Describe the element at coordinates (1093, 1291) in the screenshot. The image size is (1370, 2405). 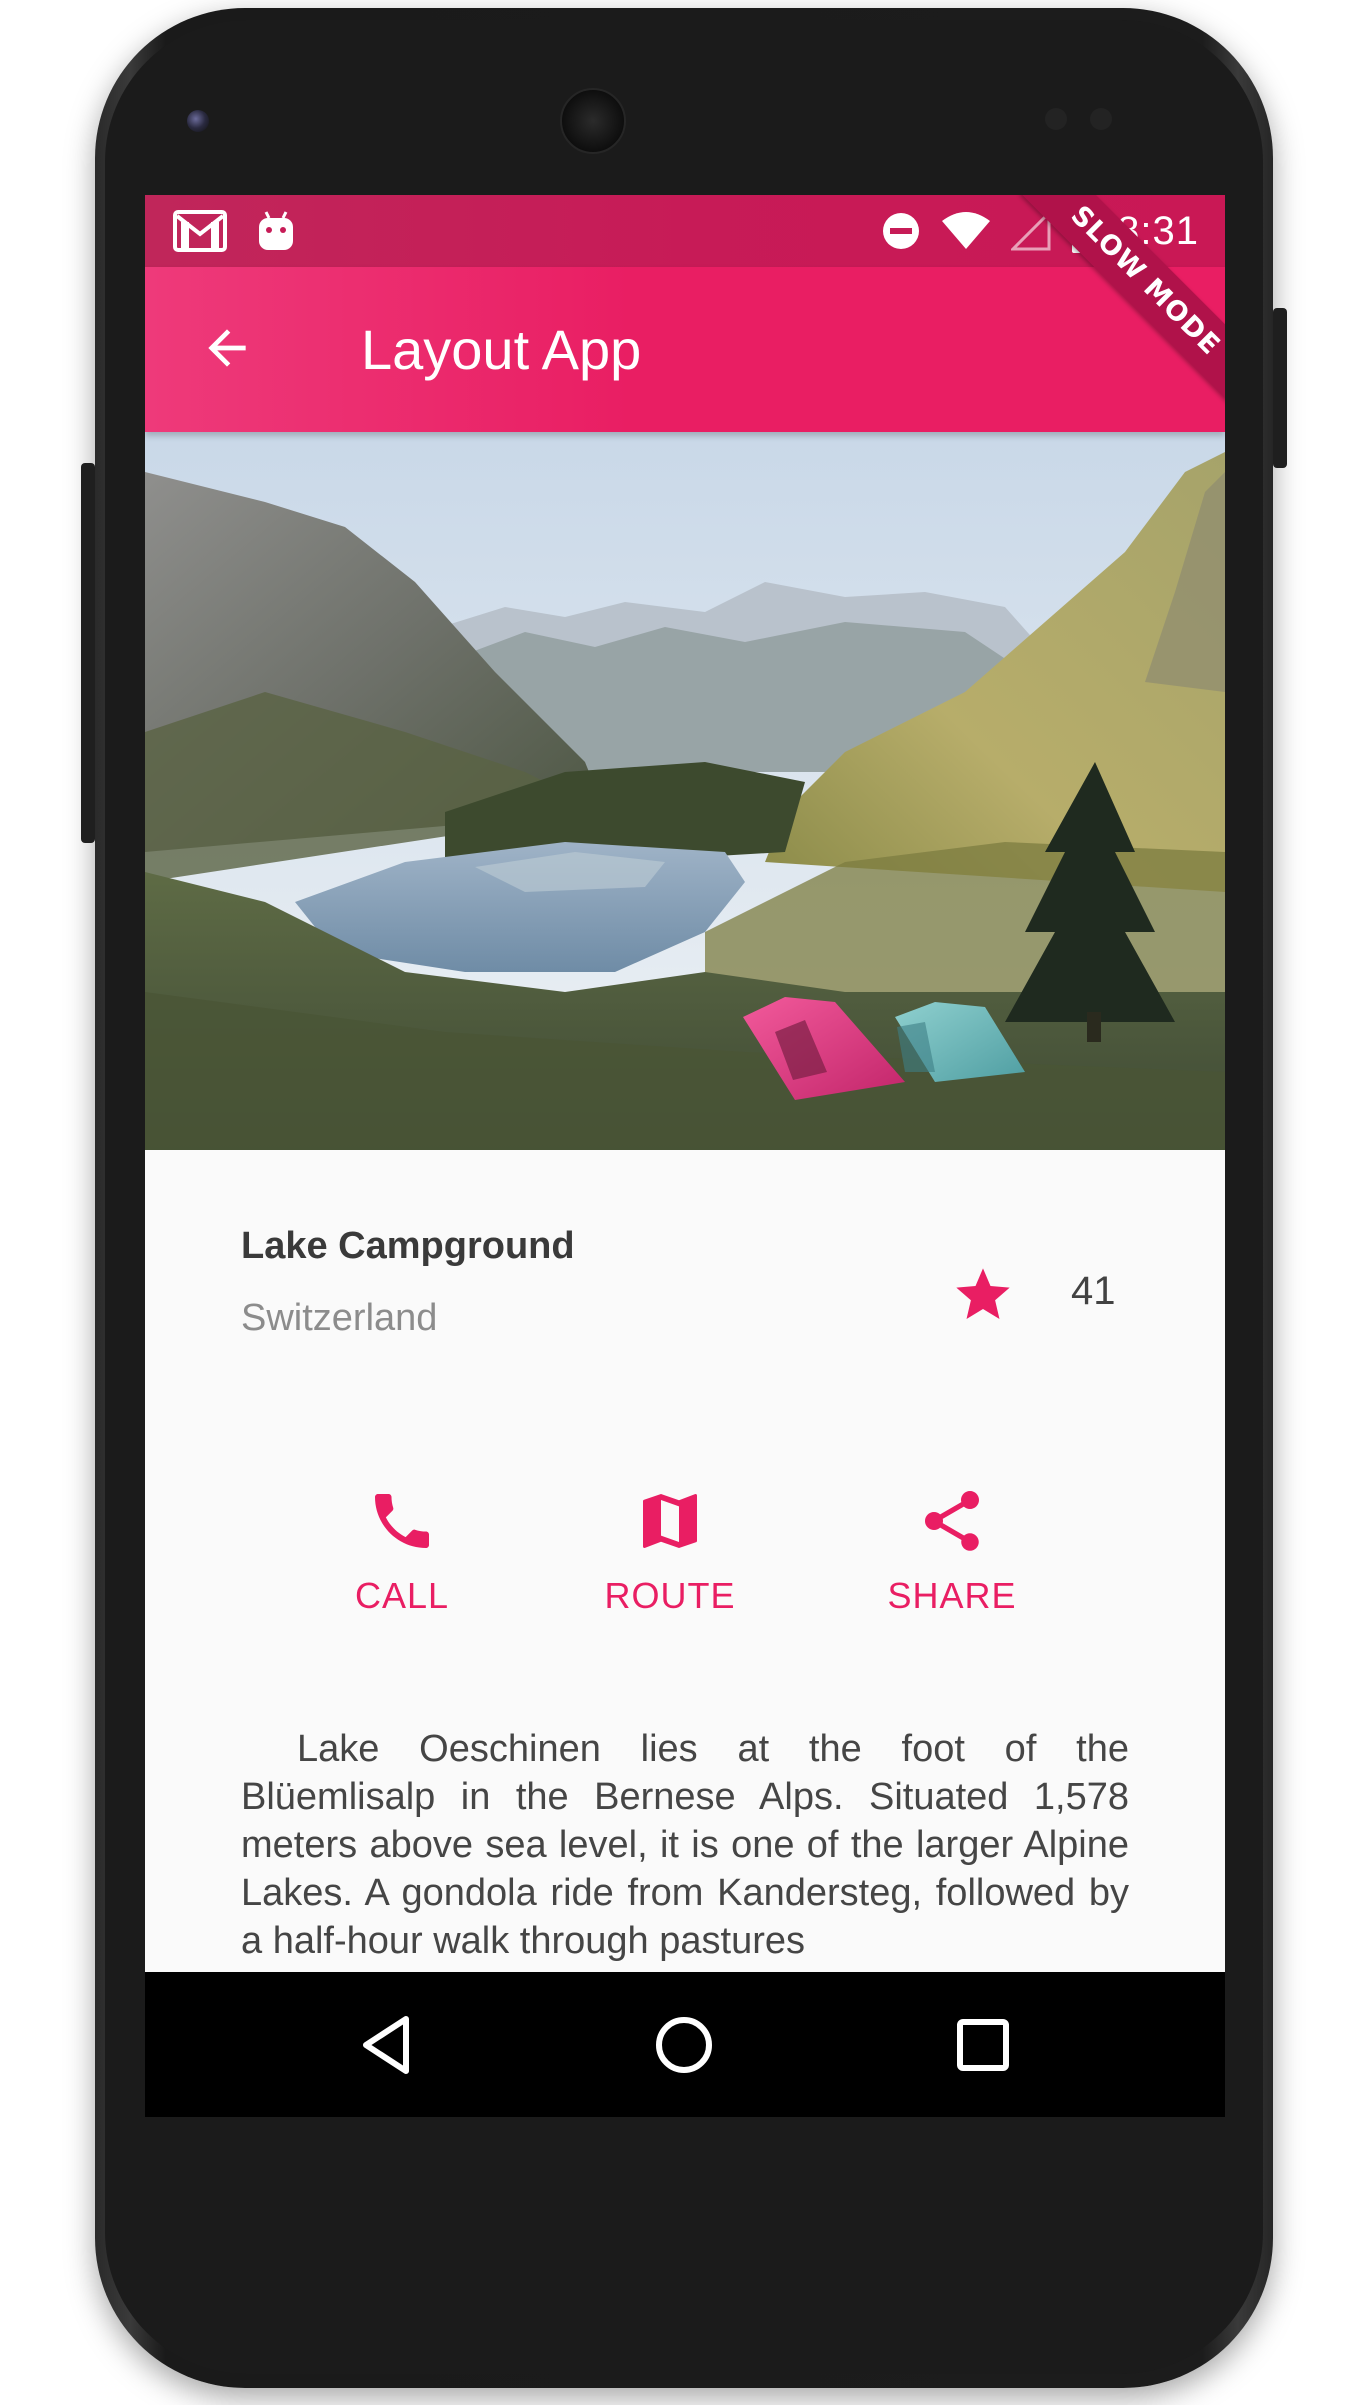
I see `favorite-count: 41` at that location.